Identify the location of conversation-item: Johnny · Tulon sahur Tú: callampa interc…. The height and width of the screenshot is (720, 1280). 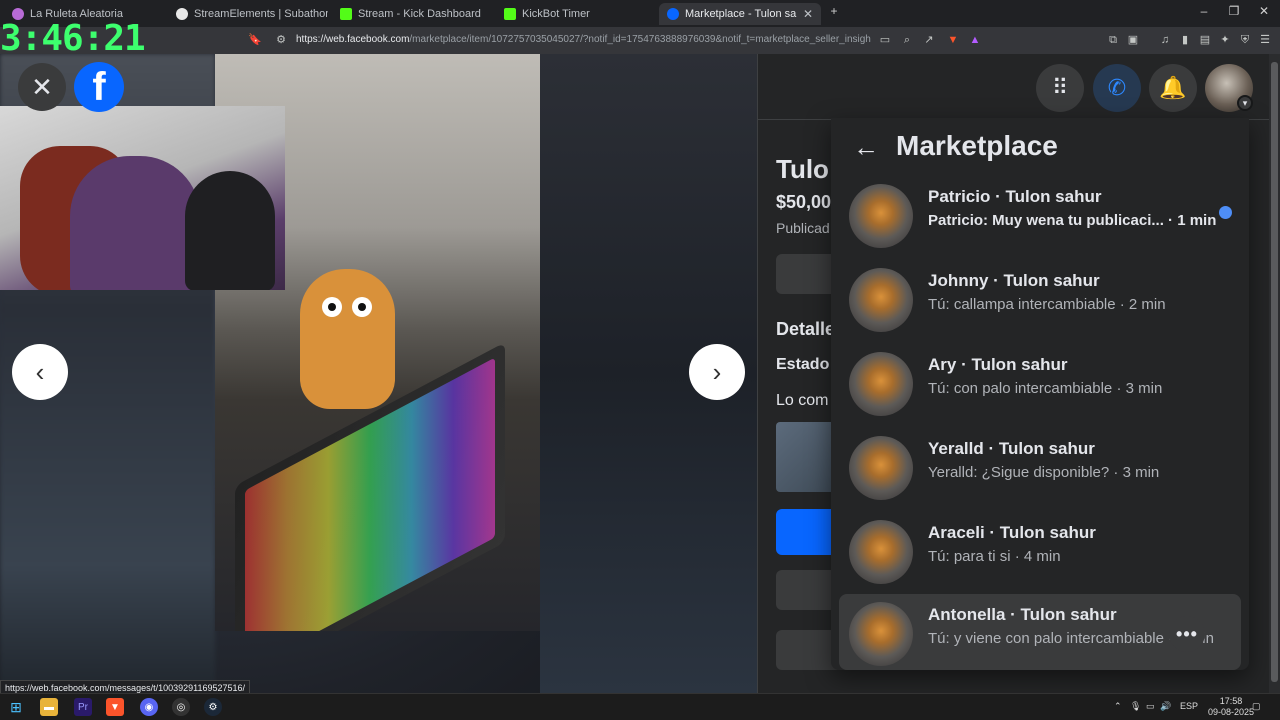
(1040, 298).